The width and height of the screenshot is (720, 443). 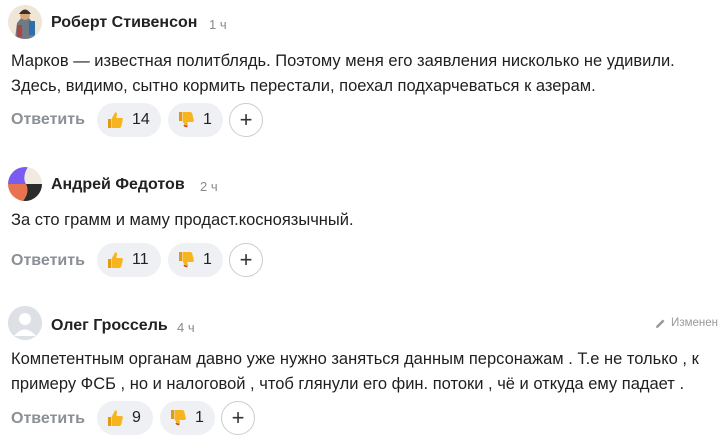 I want to click on pencil-icon, so click(x=660, y=323).